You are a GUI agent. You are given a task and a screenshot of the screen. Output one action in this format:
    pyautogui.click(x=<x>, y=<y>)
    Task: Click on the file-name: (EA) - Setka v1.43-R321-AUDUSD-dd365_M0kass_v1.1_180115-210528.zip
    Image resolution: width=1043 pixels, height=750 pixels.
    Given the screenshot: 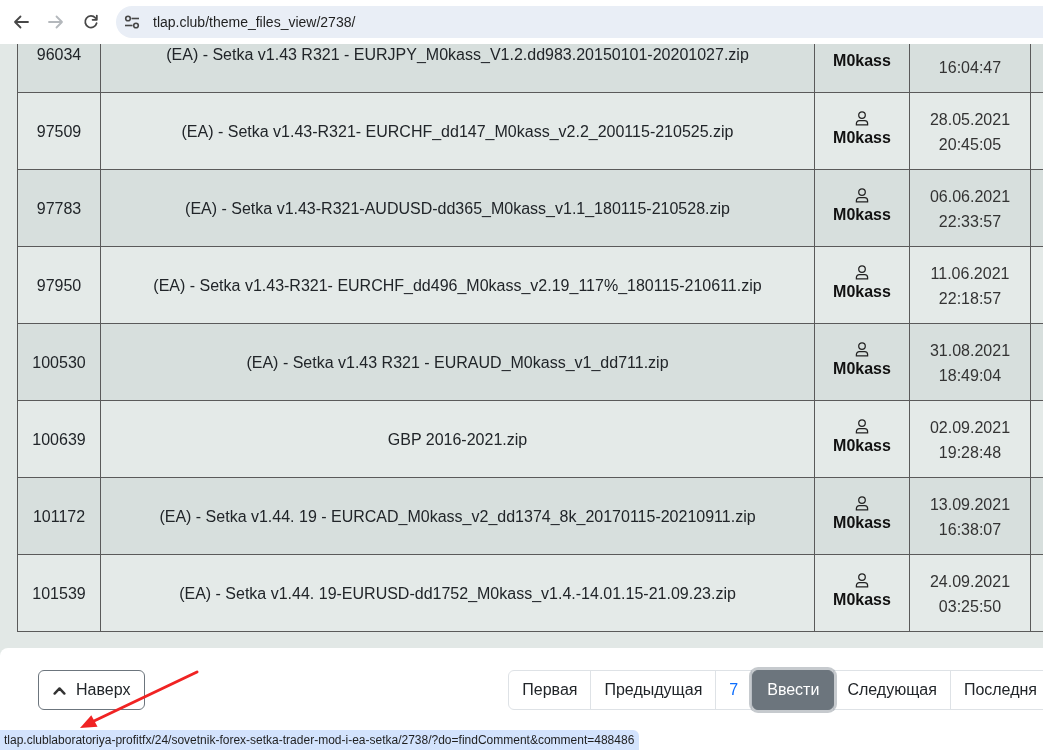 What is the action you would take?
    pyautogui.click(x=457, y=208)
    